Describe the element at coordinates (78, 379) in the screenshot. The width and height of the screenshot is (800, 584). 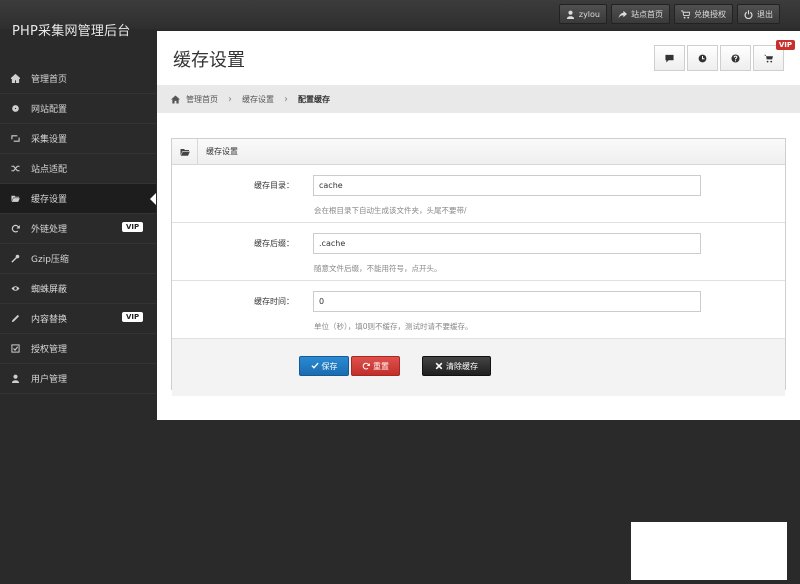
I see `sidebar-item-users: 用户管理` at that location.